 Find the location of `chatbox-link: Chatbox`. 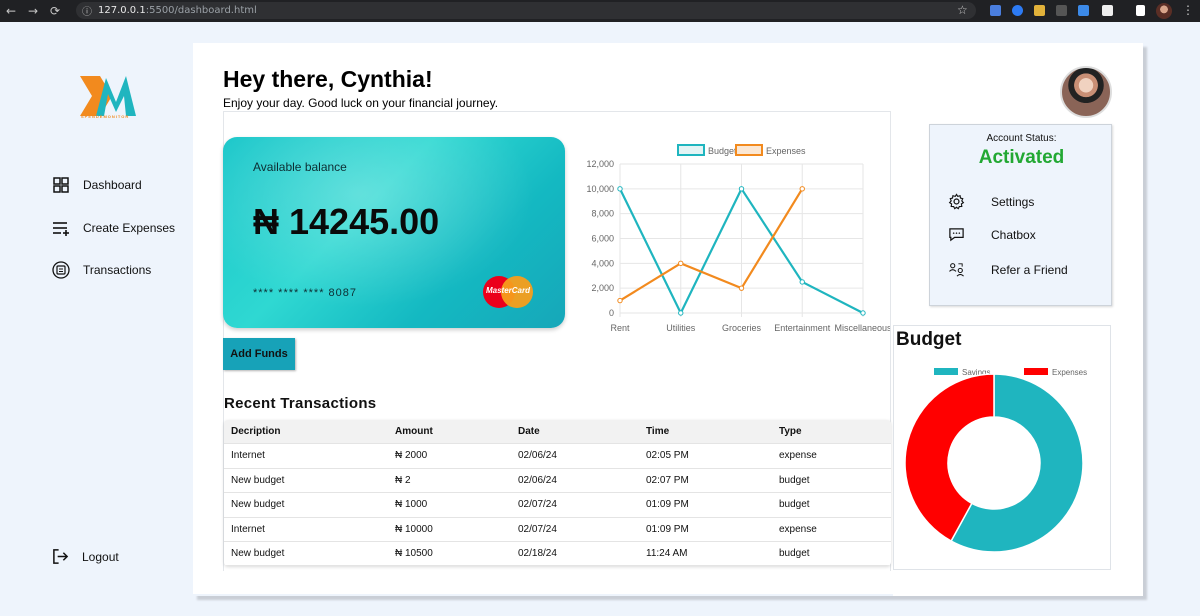

chatbox-link: Chatbox is located at coordinates (992, 234).